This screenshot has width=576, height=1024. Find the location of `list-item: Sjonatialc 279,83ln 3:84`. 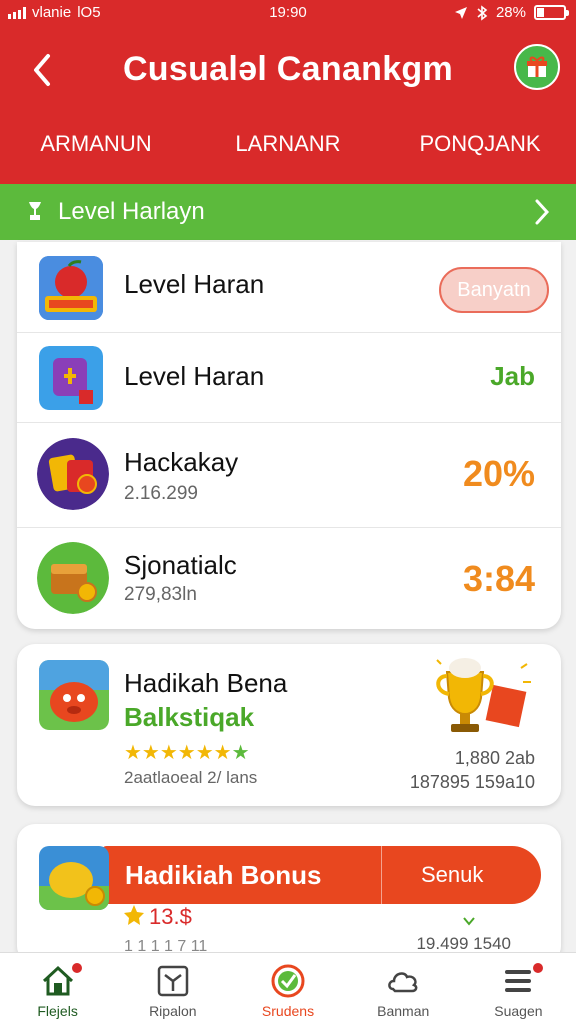

list-item: Sjonatialc 279,83ln 3:84 is located at coordinates (289, 578).